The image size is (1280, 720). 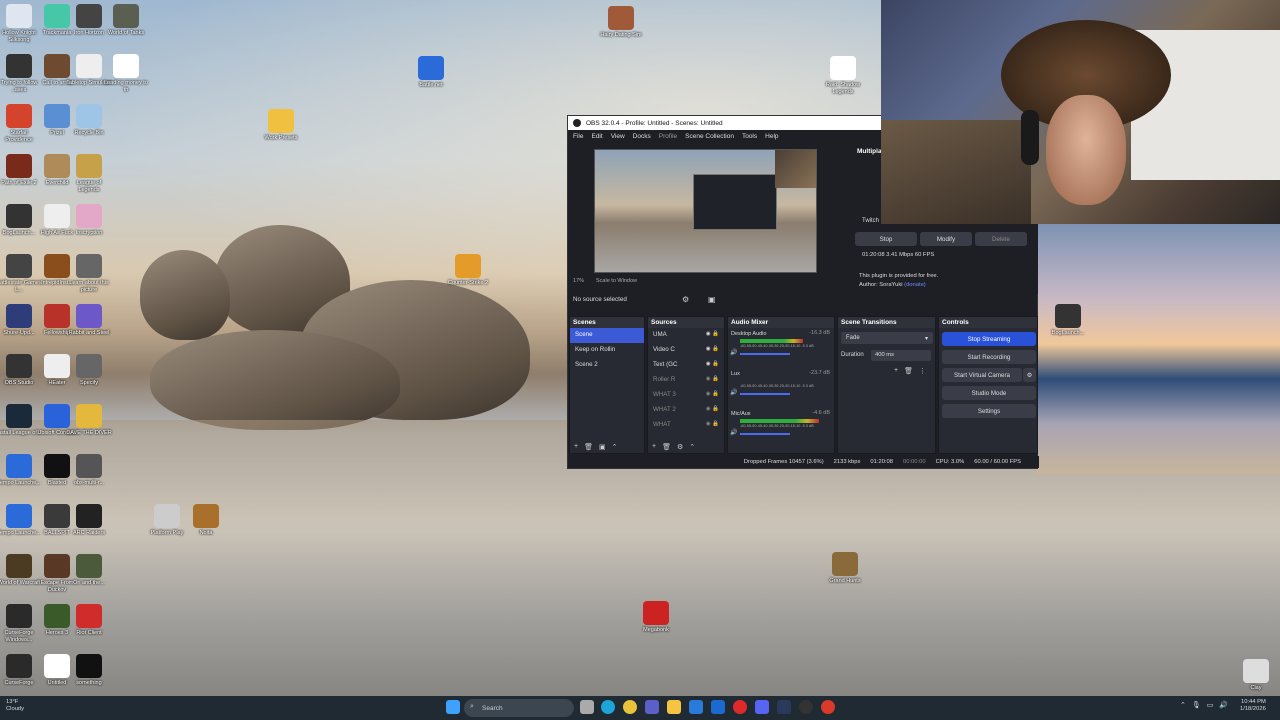 What do you see at coordinates (686, 425) in the screenshot?
I see `source-item: WHAT ◉ 🔒` at bounding box center [686, 425].